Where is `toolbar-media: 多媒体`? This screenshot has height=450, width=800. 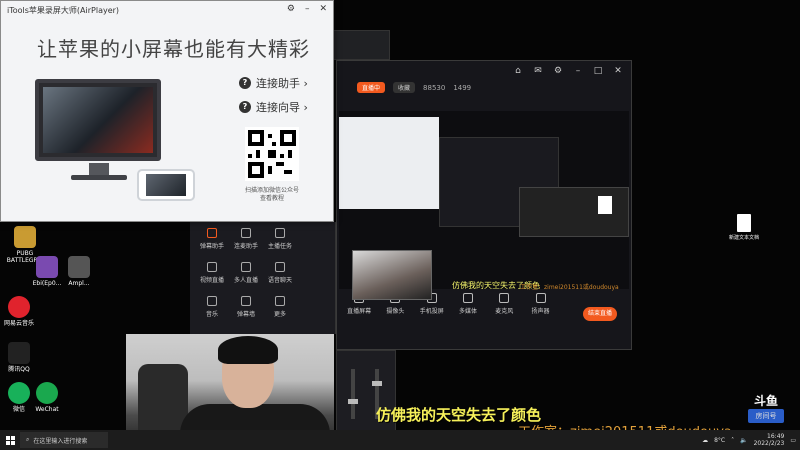 toolbar-media: 多媒体 is located at coordinates (468, 304).